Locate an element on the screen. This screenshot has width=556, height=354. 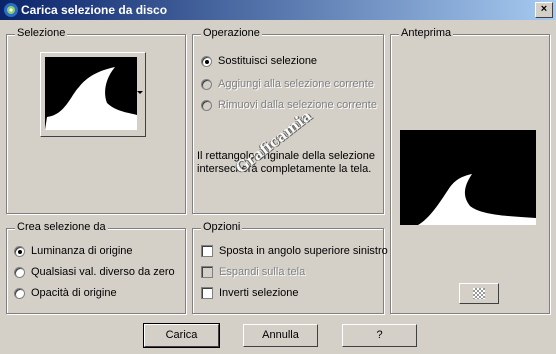
radio-luminanza: Luminanza di origine is located at coordinates (73, 251).